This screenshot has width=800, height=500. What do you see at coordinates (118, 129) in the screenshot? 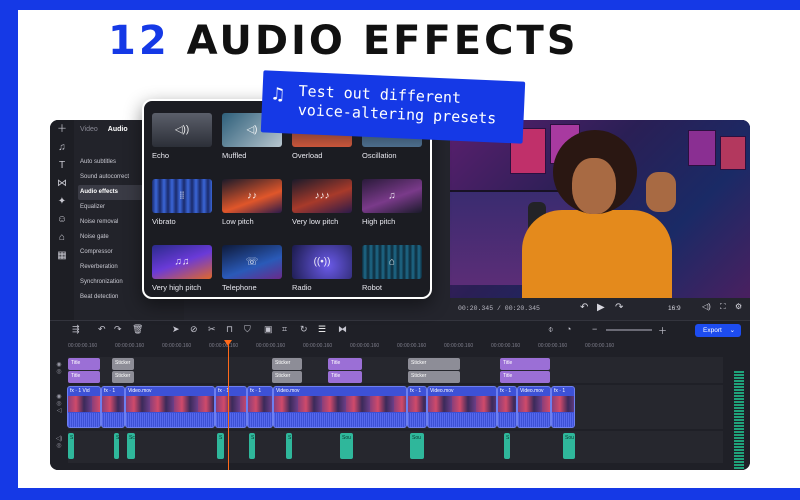
I see `tab-audio: Audio` at bounding box center [118, 129].